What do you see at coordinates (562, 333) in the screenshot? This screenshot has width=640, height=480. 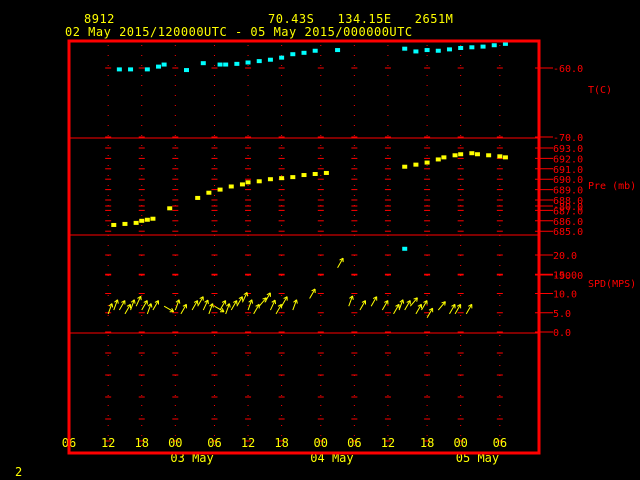 I see `y-tick-label: 0.0` at bounding box center [562, 333].